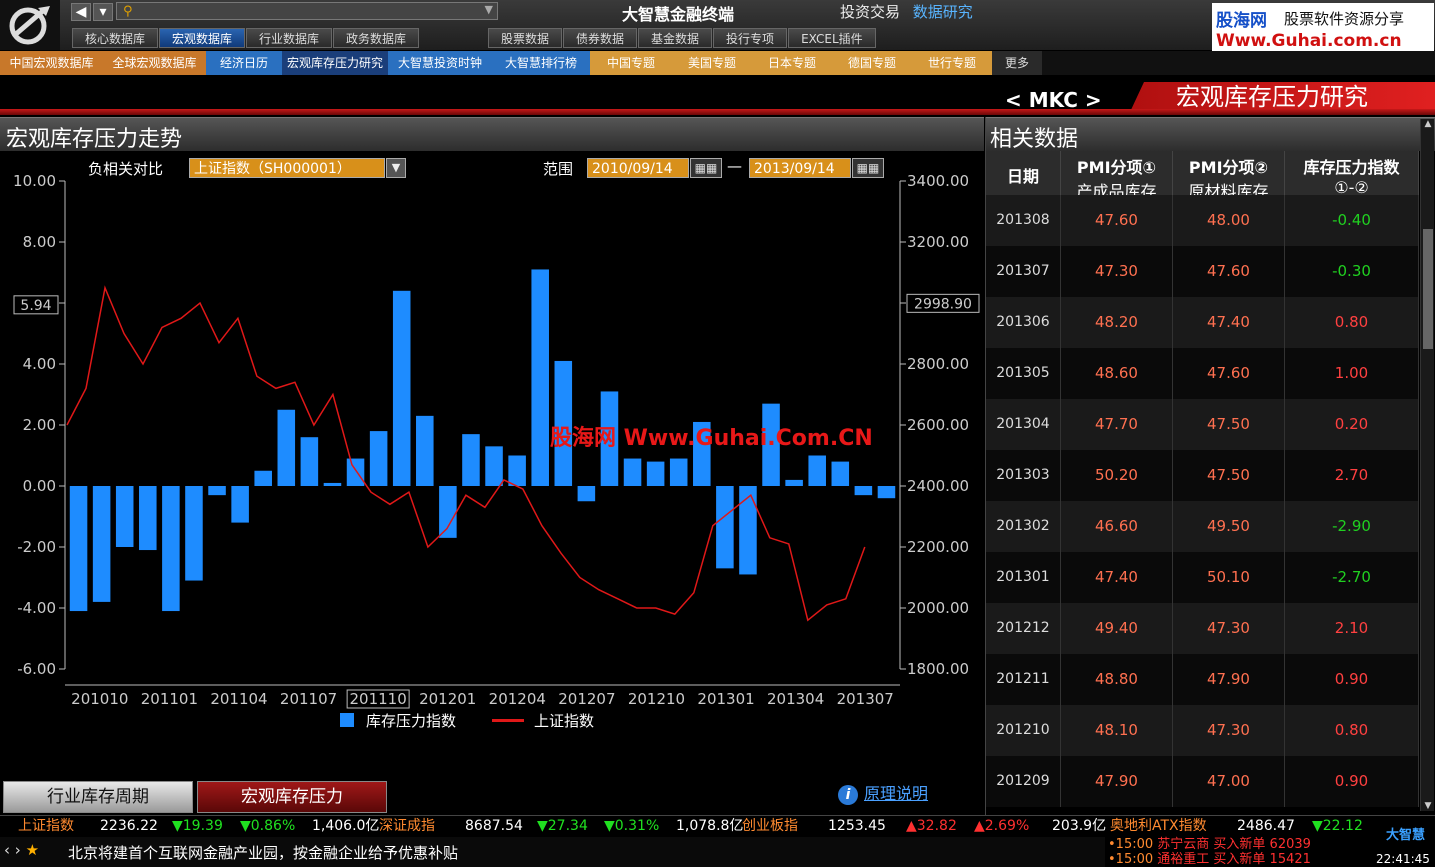 This screenshot has width=1435, height=867. What do you see at coordinates (770, 826) in the screenshot?
I see `ticker-name: 创业板指` at bounding box center [770, 826].